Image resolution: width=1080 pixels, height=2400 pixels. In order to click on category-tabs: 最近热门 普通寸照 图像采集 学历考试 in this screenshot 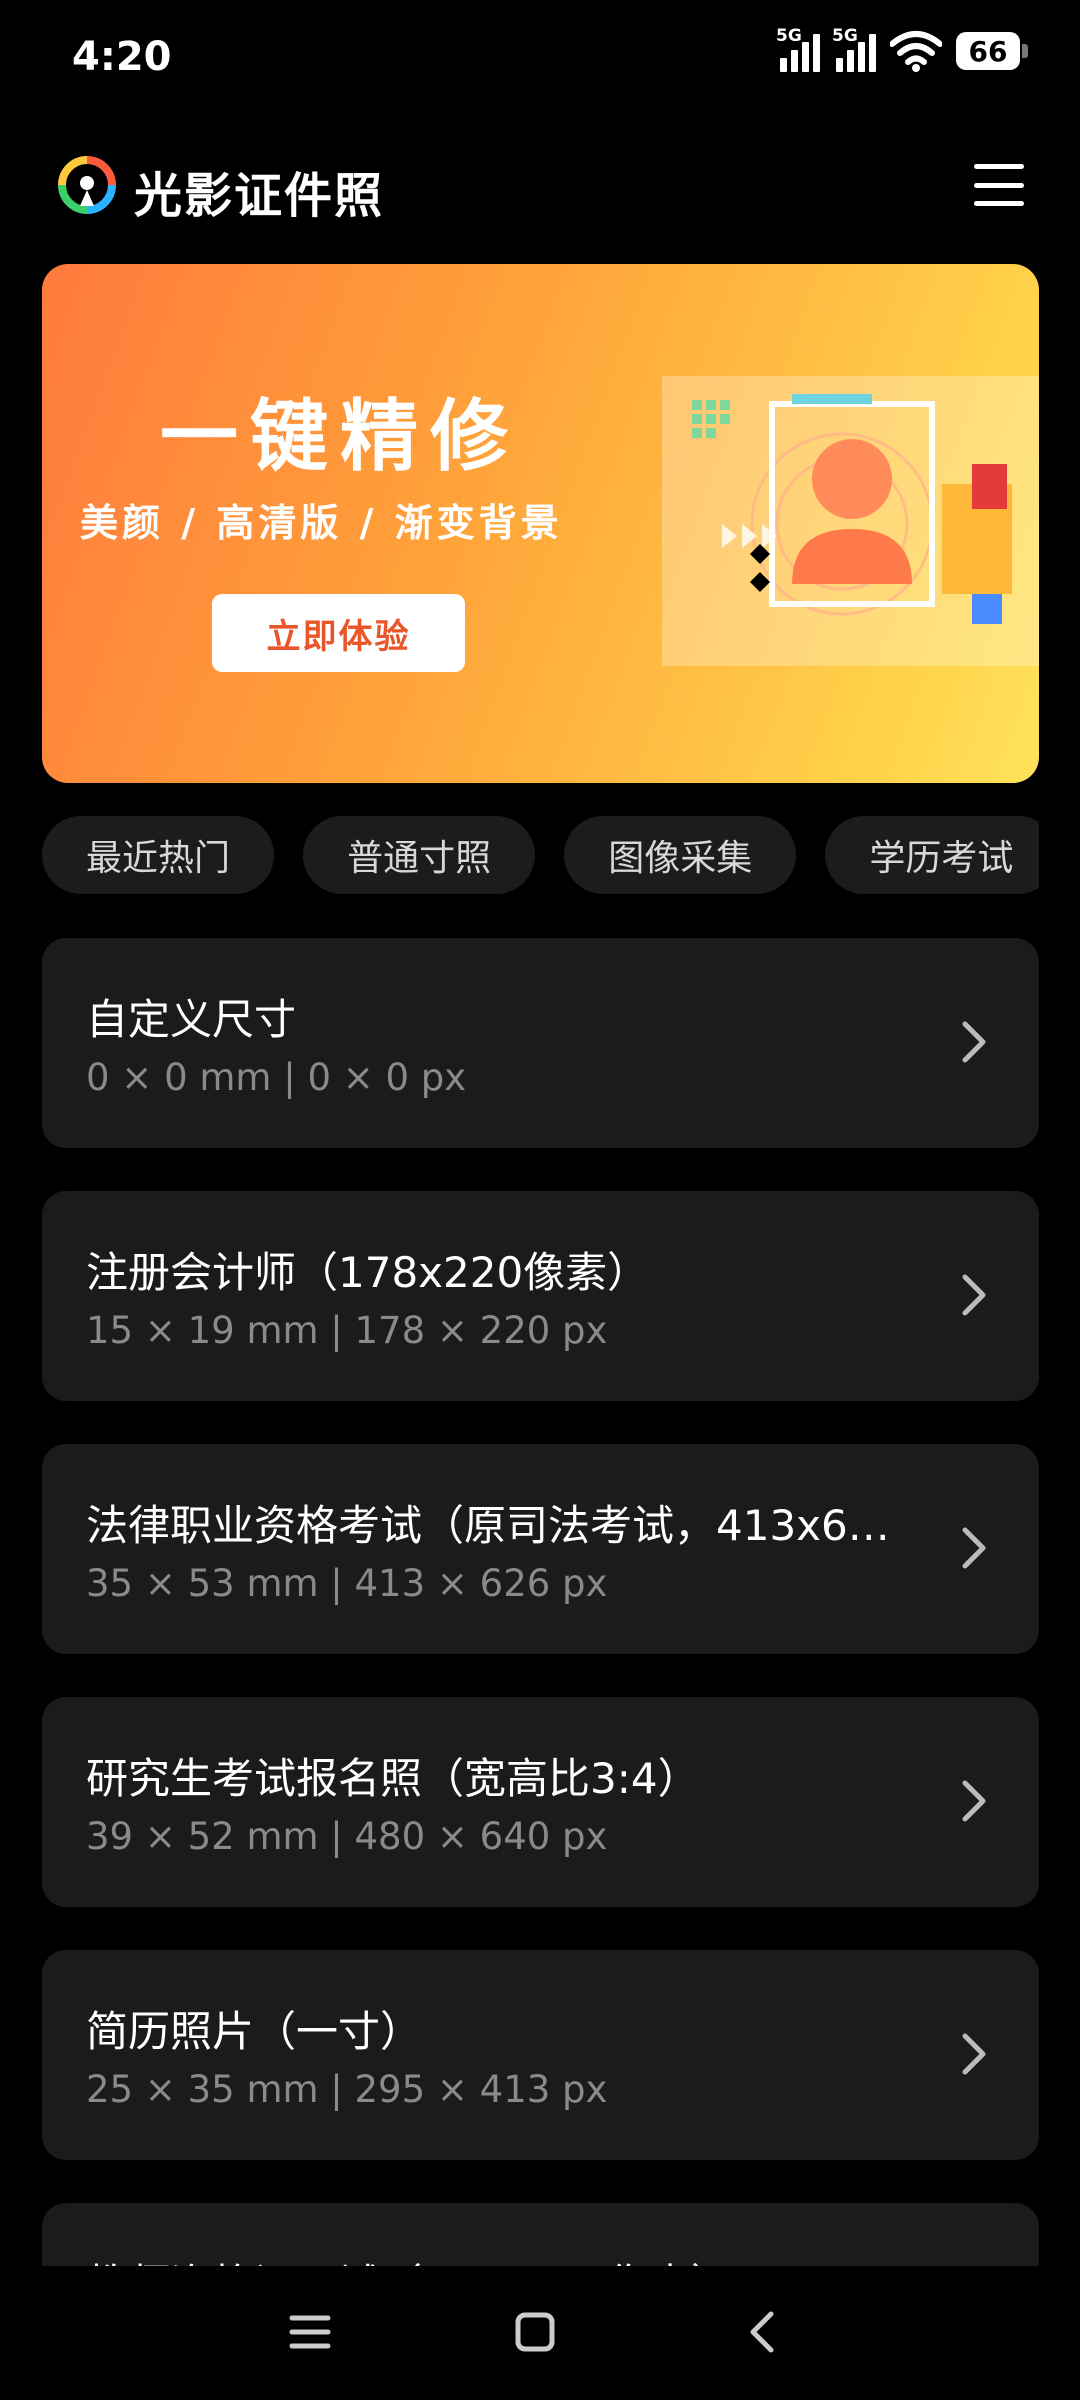, I will do `click(540, 857)`.